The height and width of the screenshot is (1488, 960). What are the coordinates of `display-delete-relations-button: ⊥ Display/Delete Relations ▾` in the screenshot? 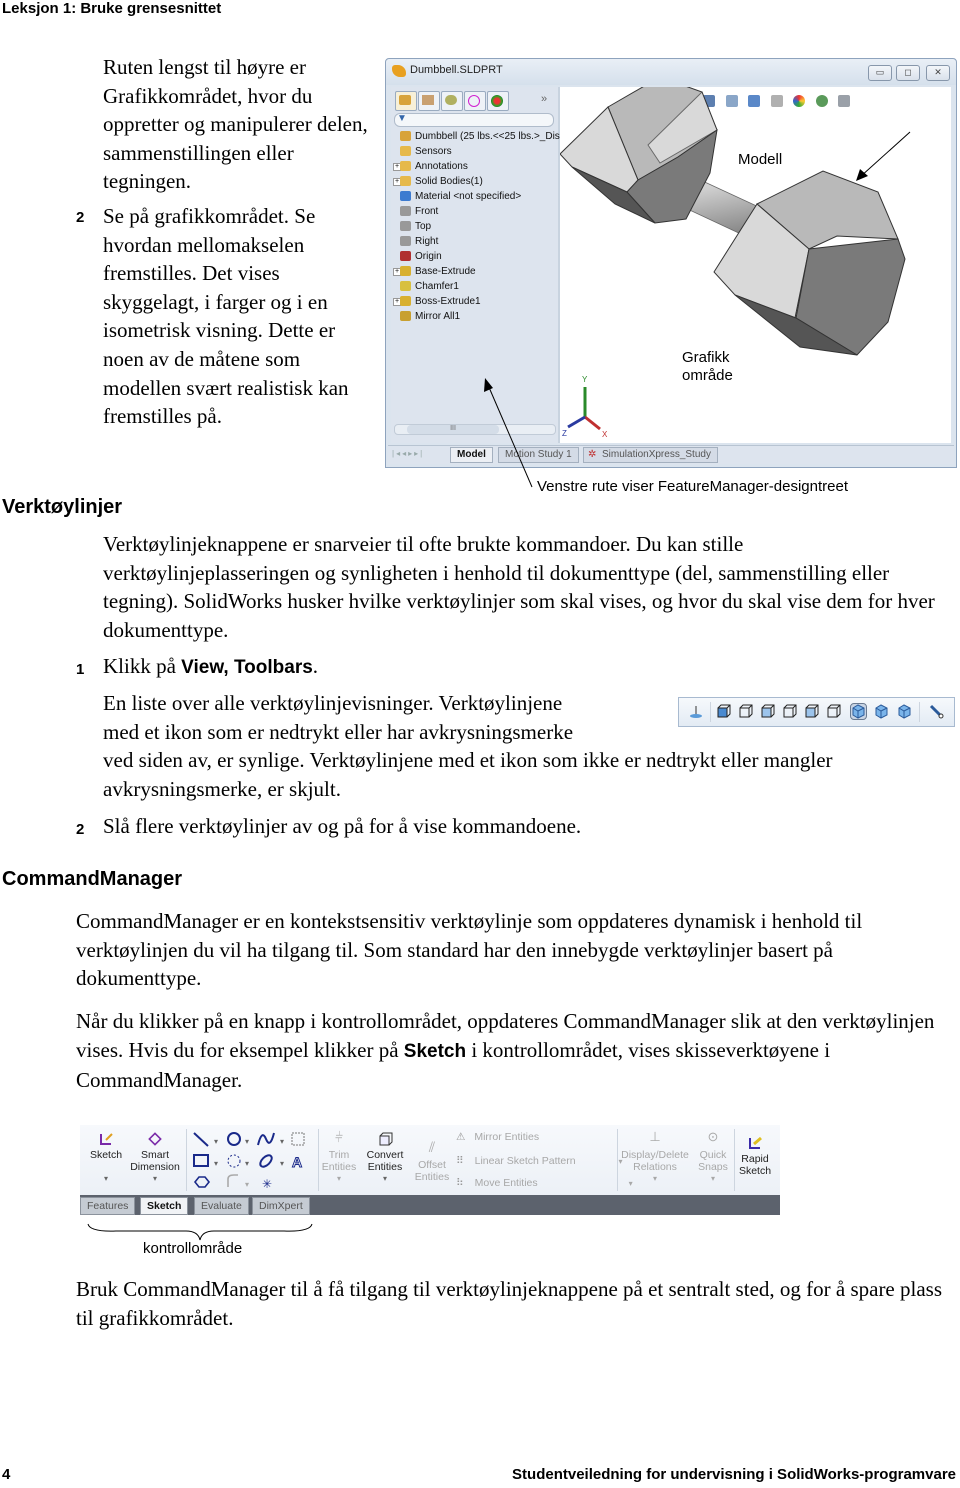 It's located at (655, 1157).